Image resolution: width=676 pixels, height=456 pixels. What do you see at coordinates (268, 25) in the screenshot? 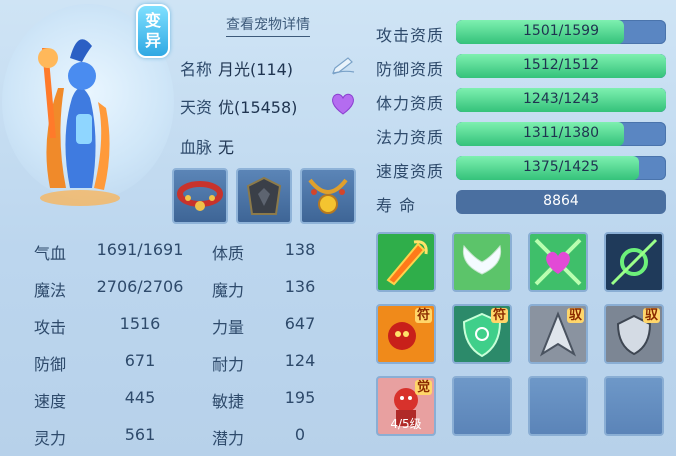
I see `view-pet-details-link: 查看宠物详情` at bounding box center [268, 25].